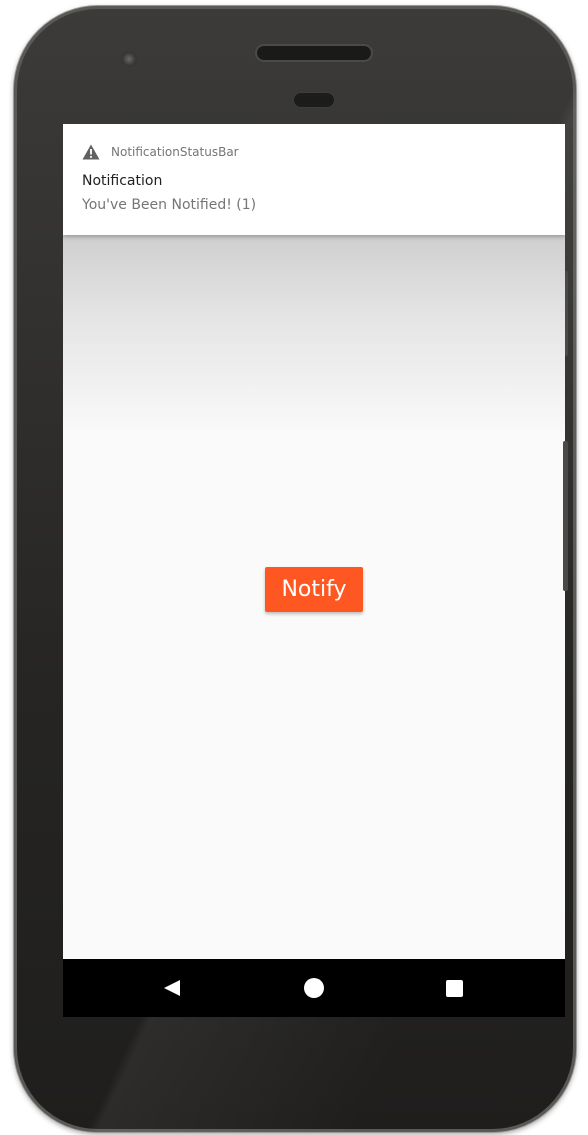  What do you see at coordinates (314, 53) in the screenshot?
I see `earpiece-speaker` at bounding box center [314, 53].